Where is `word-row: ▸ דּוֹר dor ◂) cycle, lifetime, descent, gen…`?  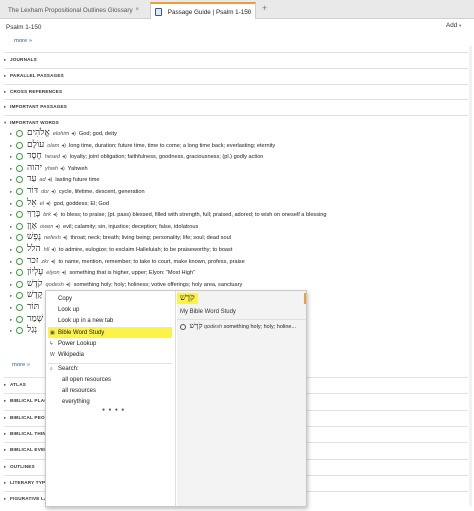 word-row: ▸ דּוֹר dor ◂) cycle, lifetime, descent, gen… is located at coordinates (77, 191).